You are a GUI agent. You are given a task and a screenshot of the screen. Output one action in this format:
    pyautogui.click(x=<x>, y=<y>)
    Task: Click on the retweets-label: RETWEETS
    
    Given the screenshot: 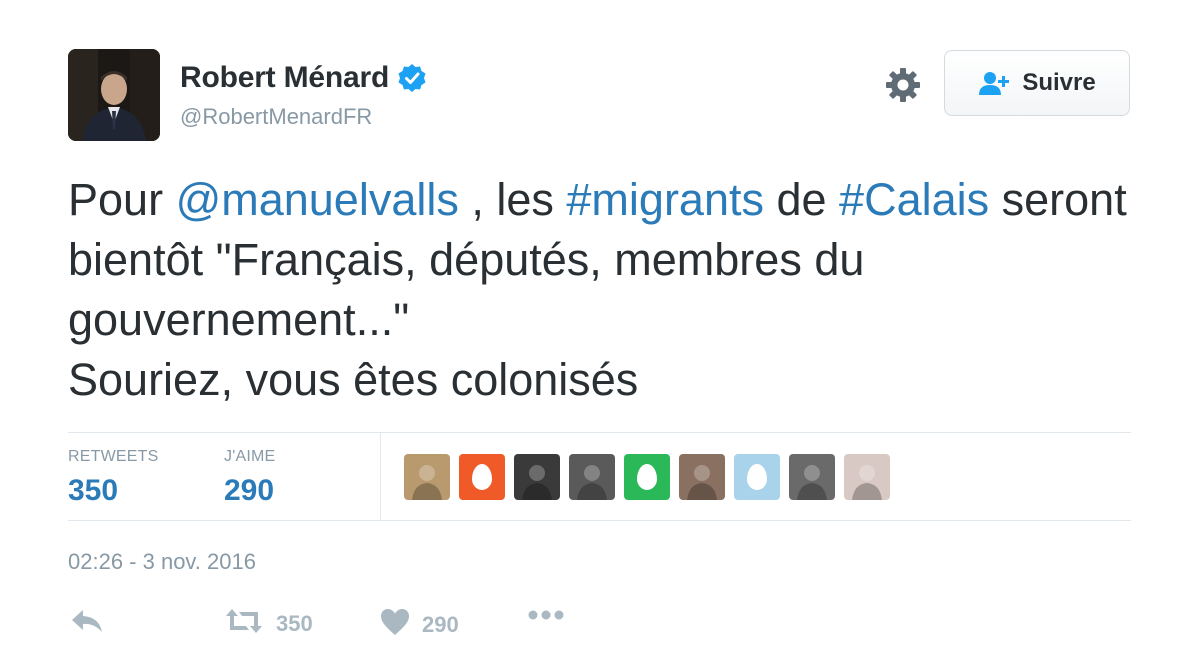 What is the action you would take?
    pyautogui.click(x=113, y=456)
    